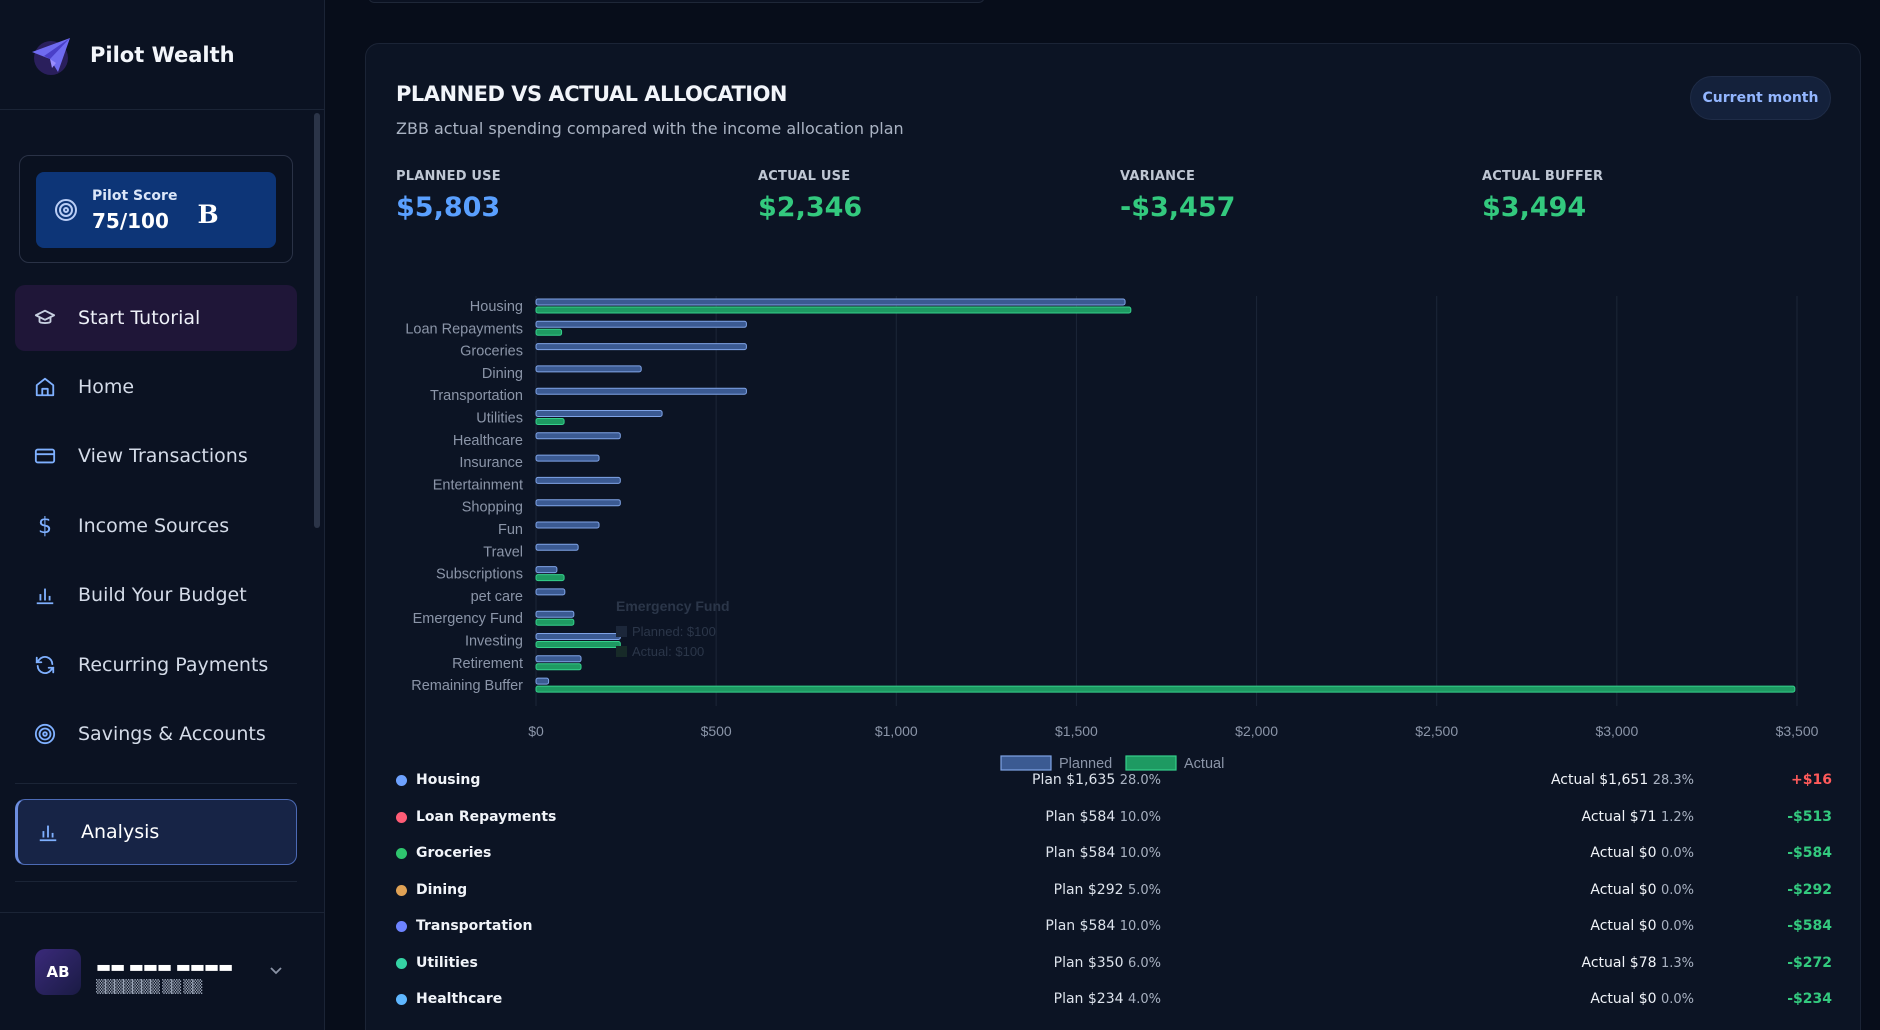 This screenshot has height=1030, width=1880. I want to click on y-category-label: Subscriptions, so click(479, 575).